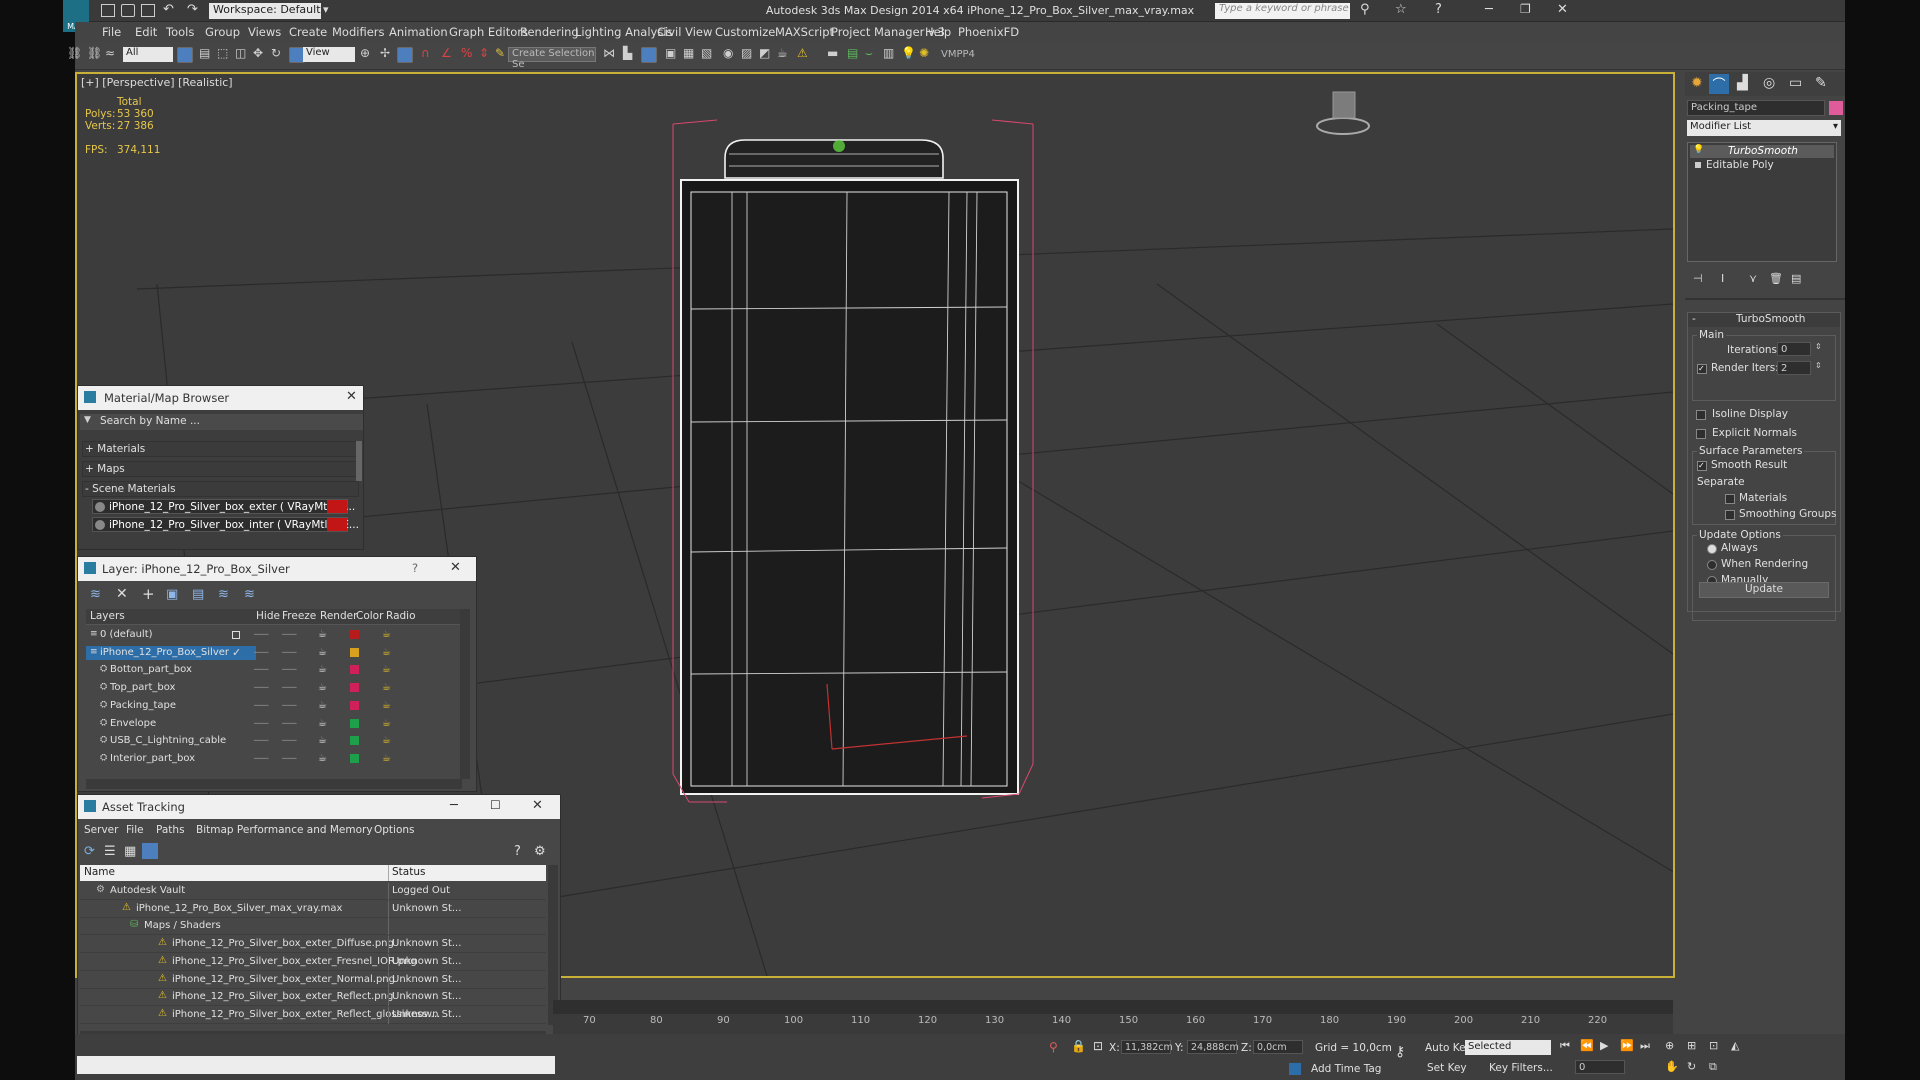  I want to click on next-frame-icon: ⏩, so click(1627, 1045).